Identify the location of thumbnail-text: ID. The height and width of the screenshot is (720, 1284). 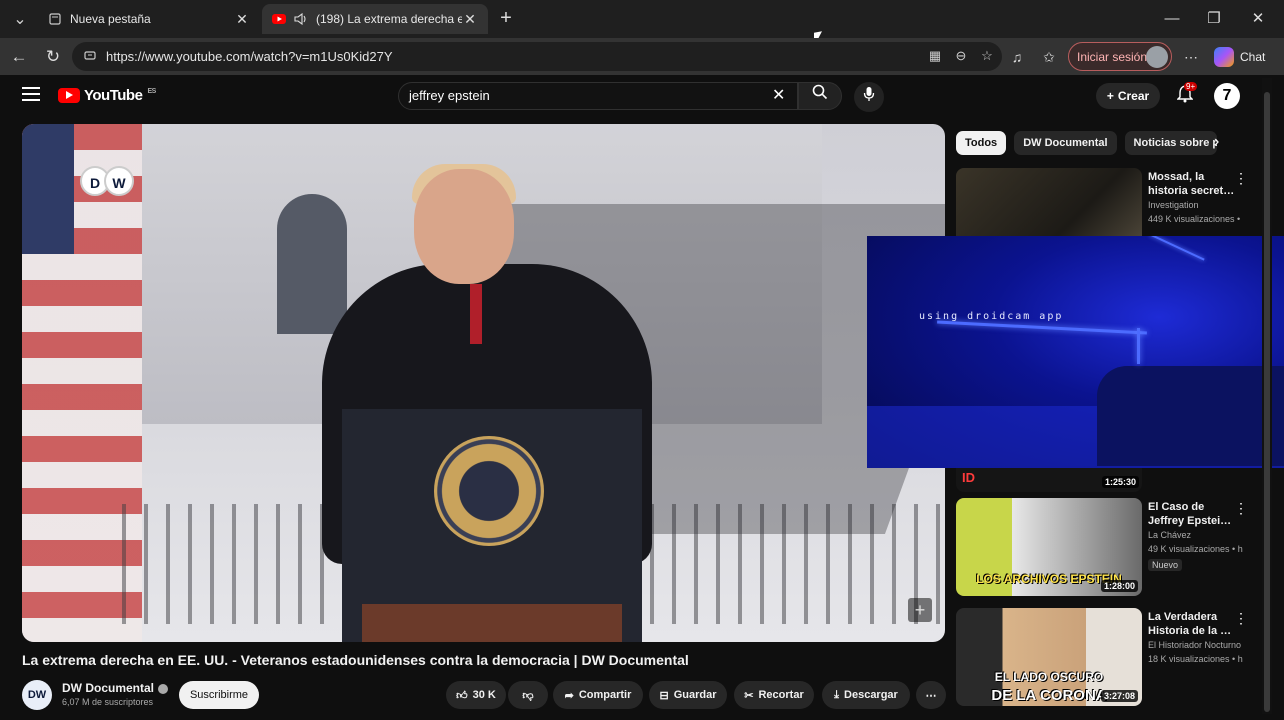
(968, 477).